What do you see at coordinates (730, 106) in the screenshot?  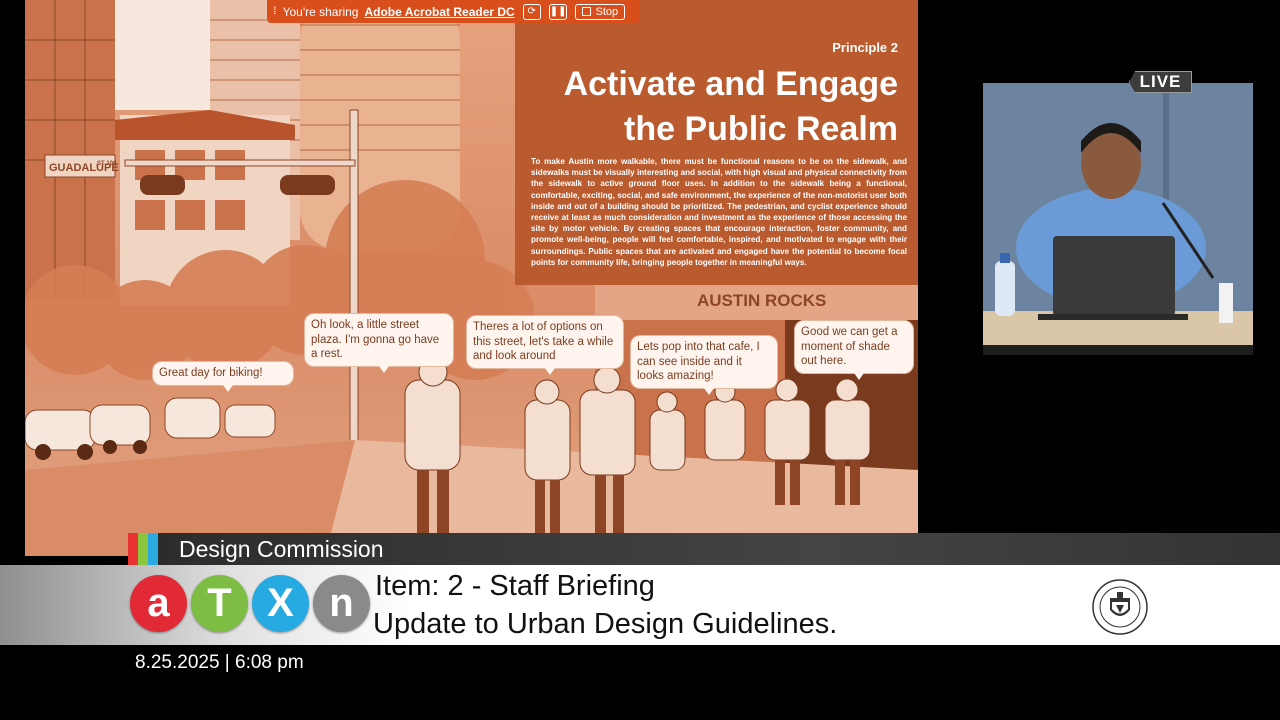 I see `slide-title: Activate and Engage the Public Realm` at bounding box center [730, 106].